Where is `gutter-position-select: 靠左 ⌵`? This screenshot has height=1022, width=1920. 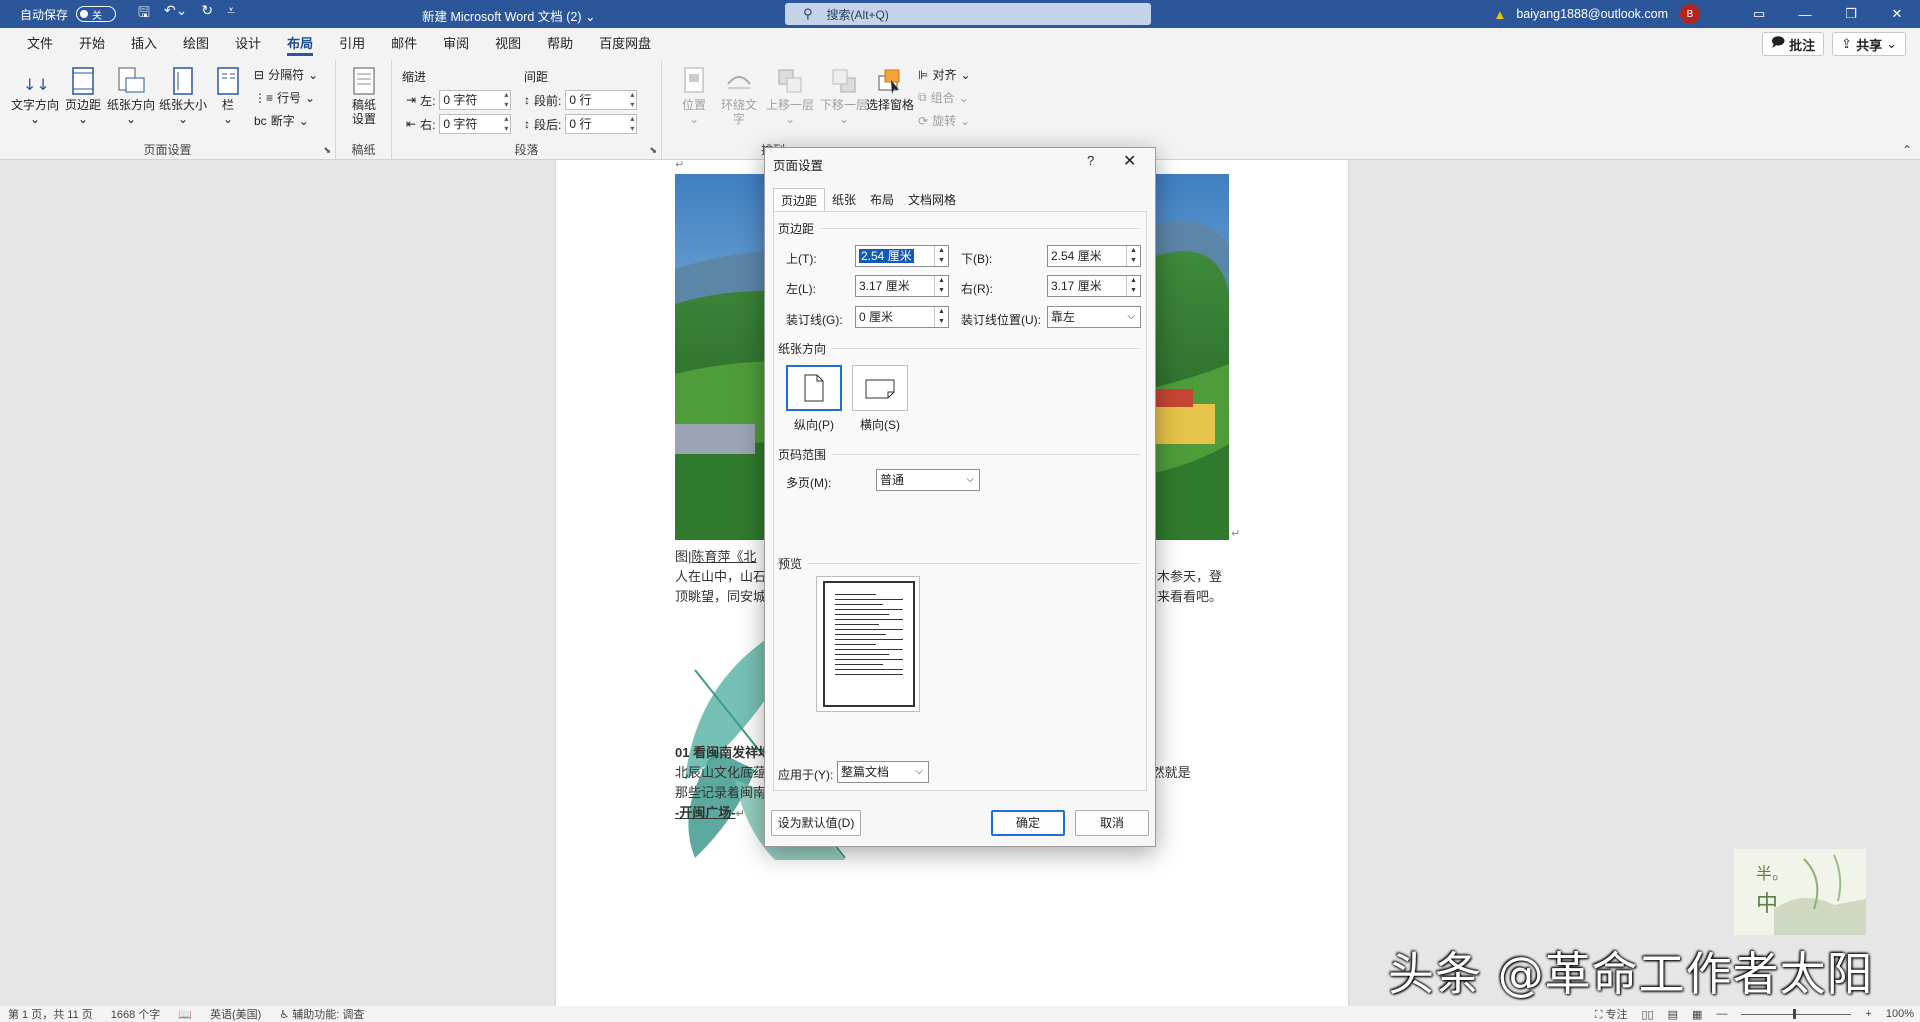 gutter-position-select: 靠左 ⌵ is located at coordinates (1094, 317).